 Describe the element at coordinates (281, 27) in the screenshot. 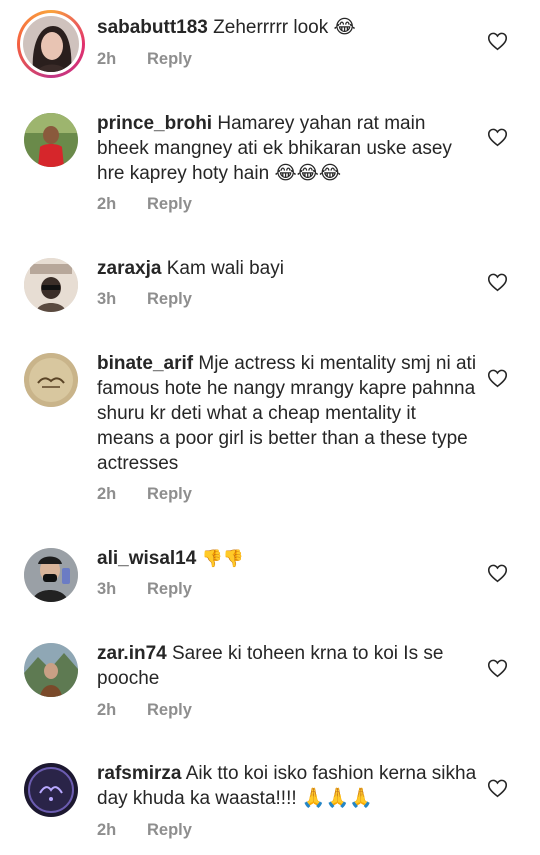

I see `comment-body: Zeherrrrr look 😂` at that location.